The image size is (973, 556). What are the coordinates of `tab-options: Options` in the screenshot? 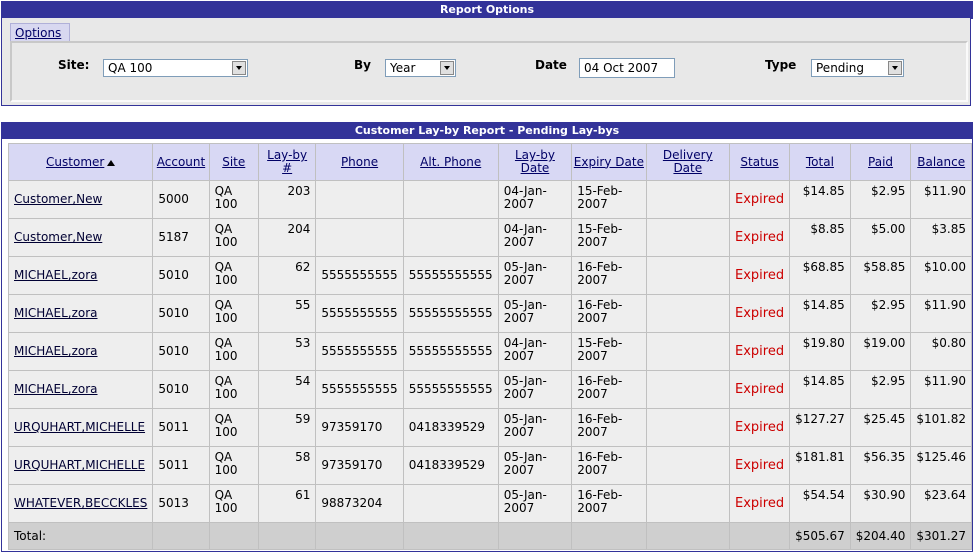 It's located at (40, 32).